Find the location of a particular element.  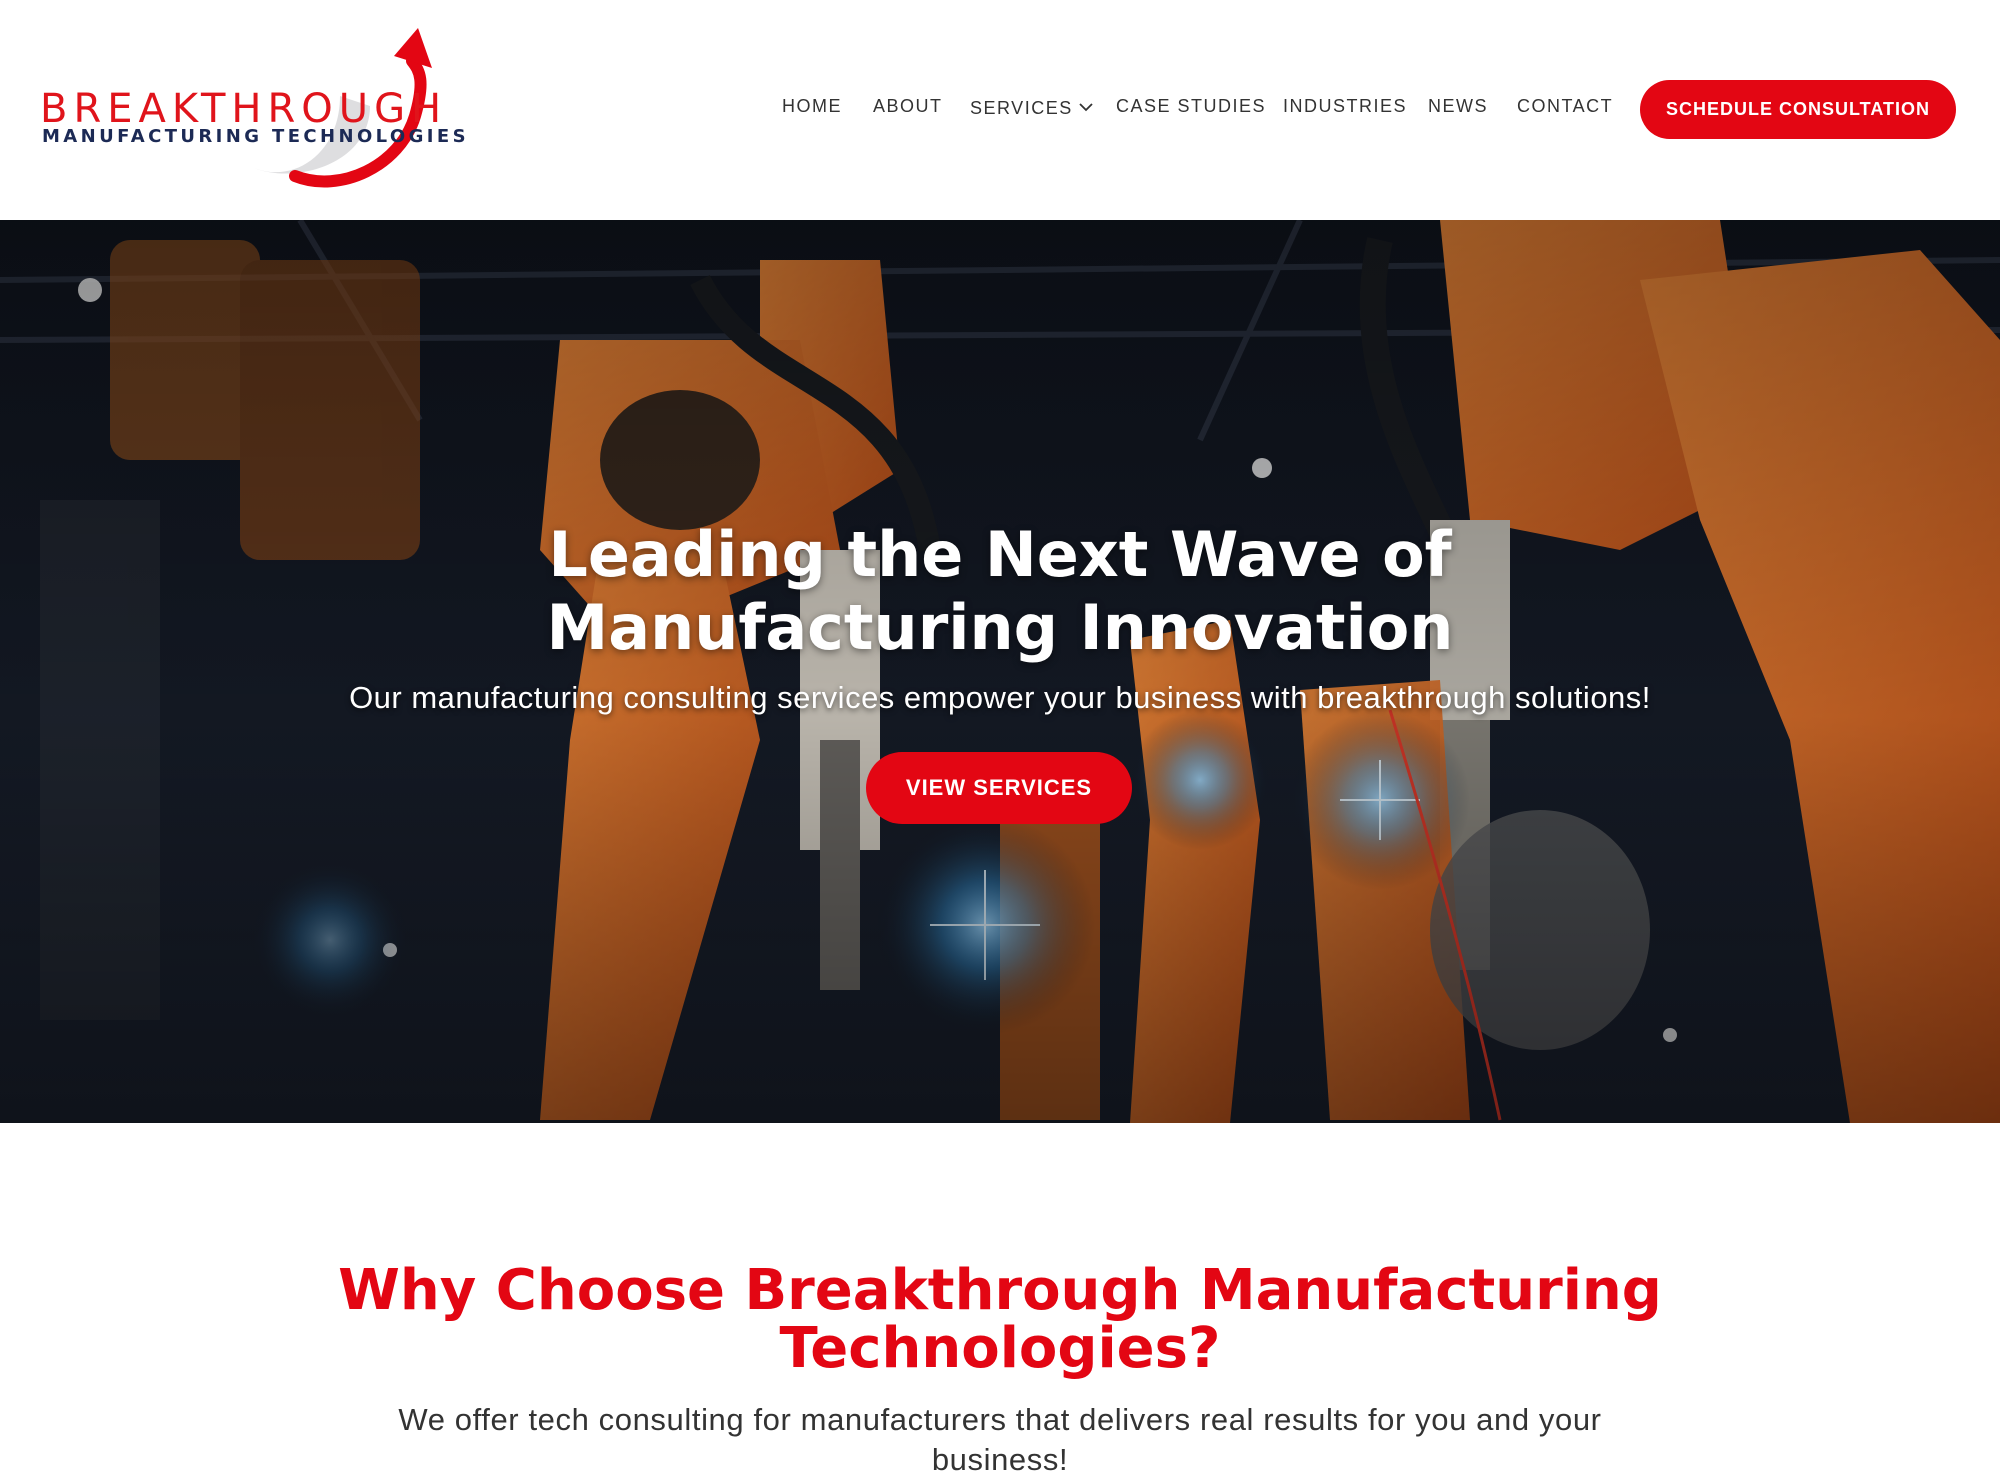

nav-services: SERVICES is located at coordinates (1031, 107).